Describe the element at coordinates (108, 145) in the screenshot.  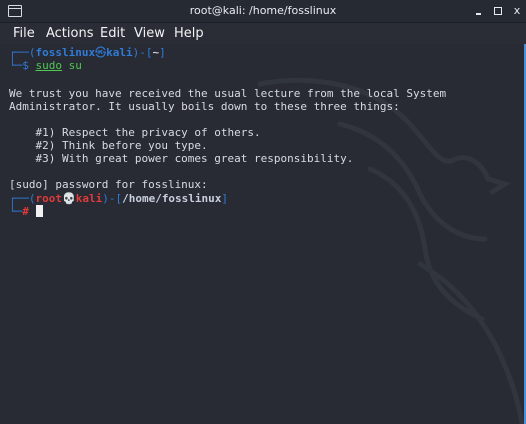
I see `lecture-rule-2: #2) Think before you type.` at that location.